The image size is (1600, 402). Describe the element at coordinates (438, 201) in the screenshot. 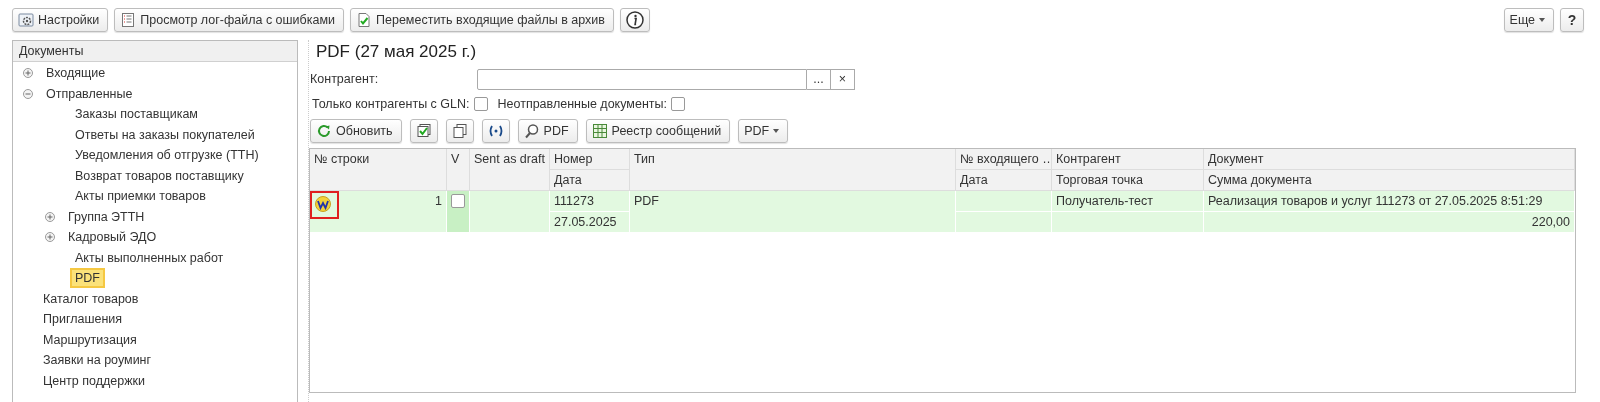

I see `row-number: 1` at that location.